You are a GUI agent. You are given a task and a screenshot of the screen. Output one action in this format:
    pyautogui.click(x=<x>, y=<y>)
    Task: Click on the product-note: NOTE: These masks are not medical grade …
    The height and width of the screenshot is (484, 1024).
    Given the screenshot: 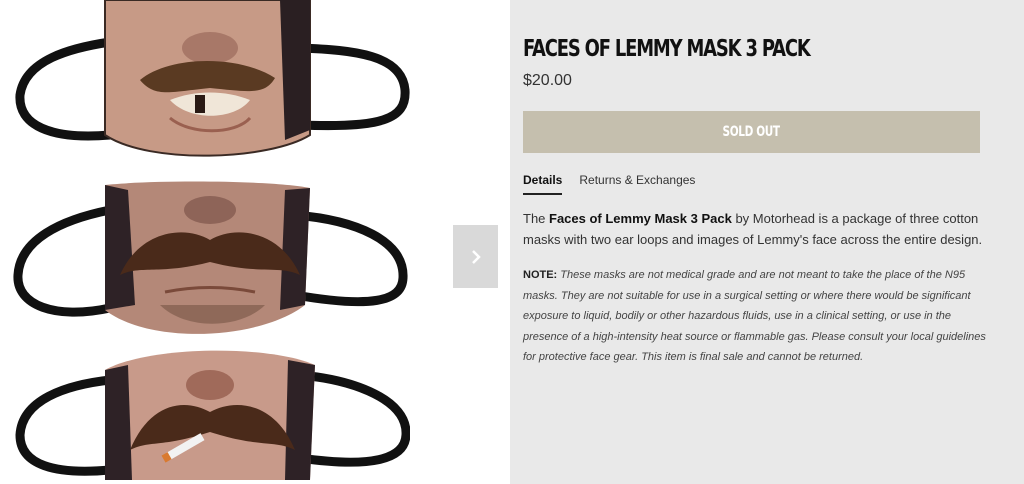 What is the action you would take?
    pyautogui.click(x=758, y=316)
    